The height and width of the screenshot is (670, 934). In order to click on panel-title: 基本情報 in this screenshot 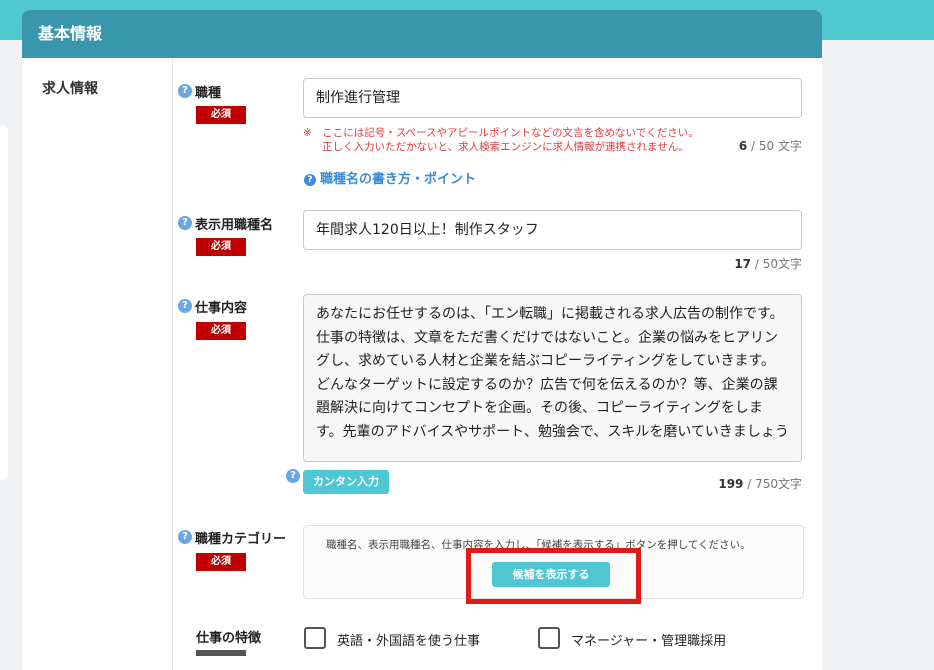, I will do `click(422, 34)`.